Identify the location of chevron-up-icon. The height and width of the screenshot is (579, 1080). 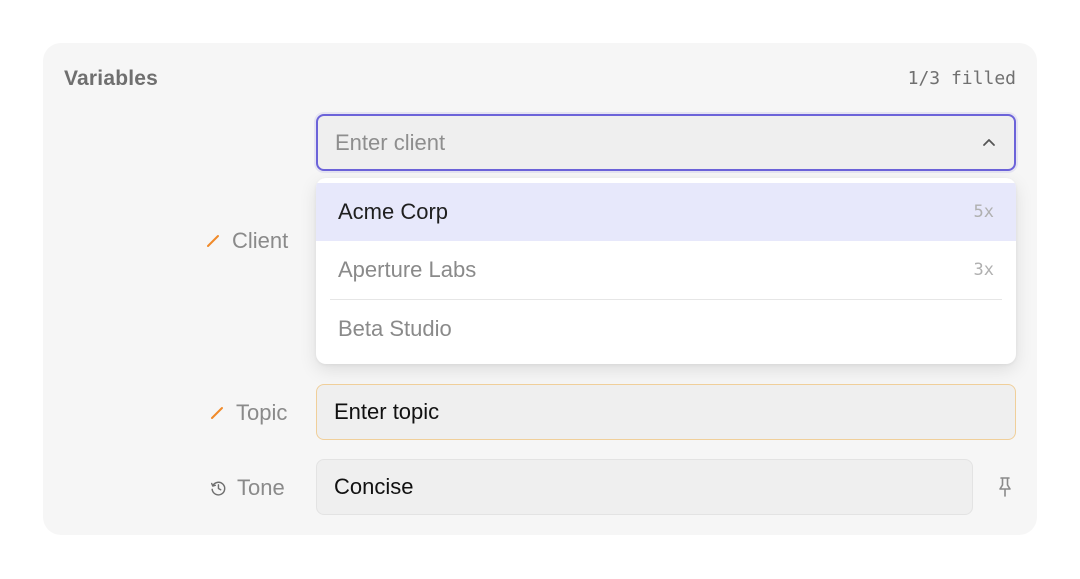
(989, 143).